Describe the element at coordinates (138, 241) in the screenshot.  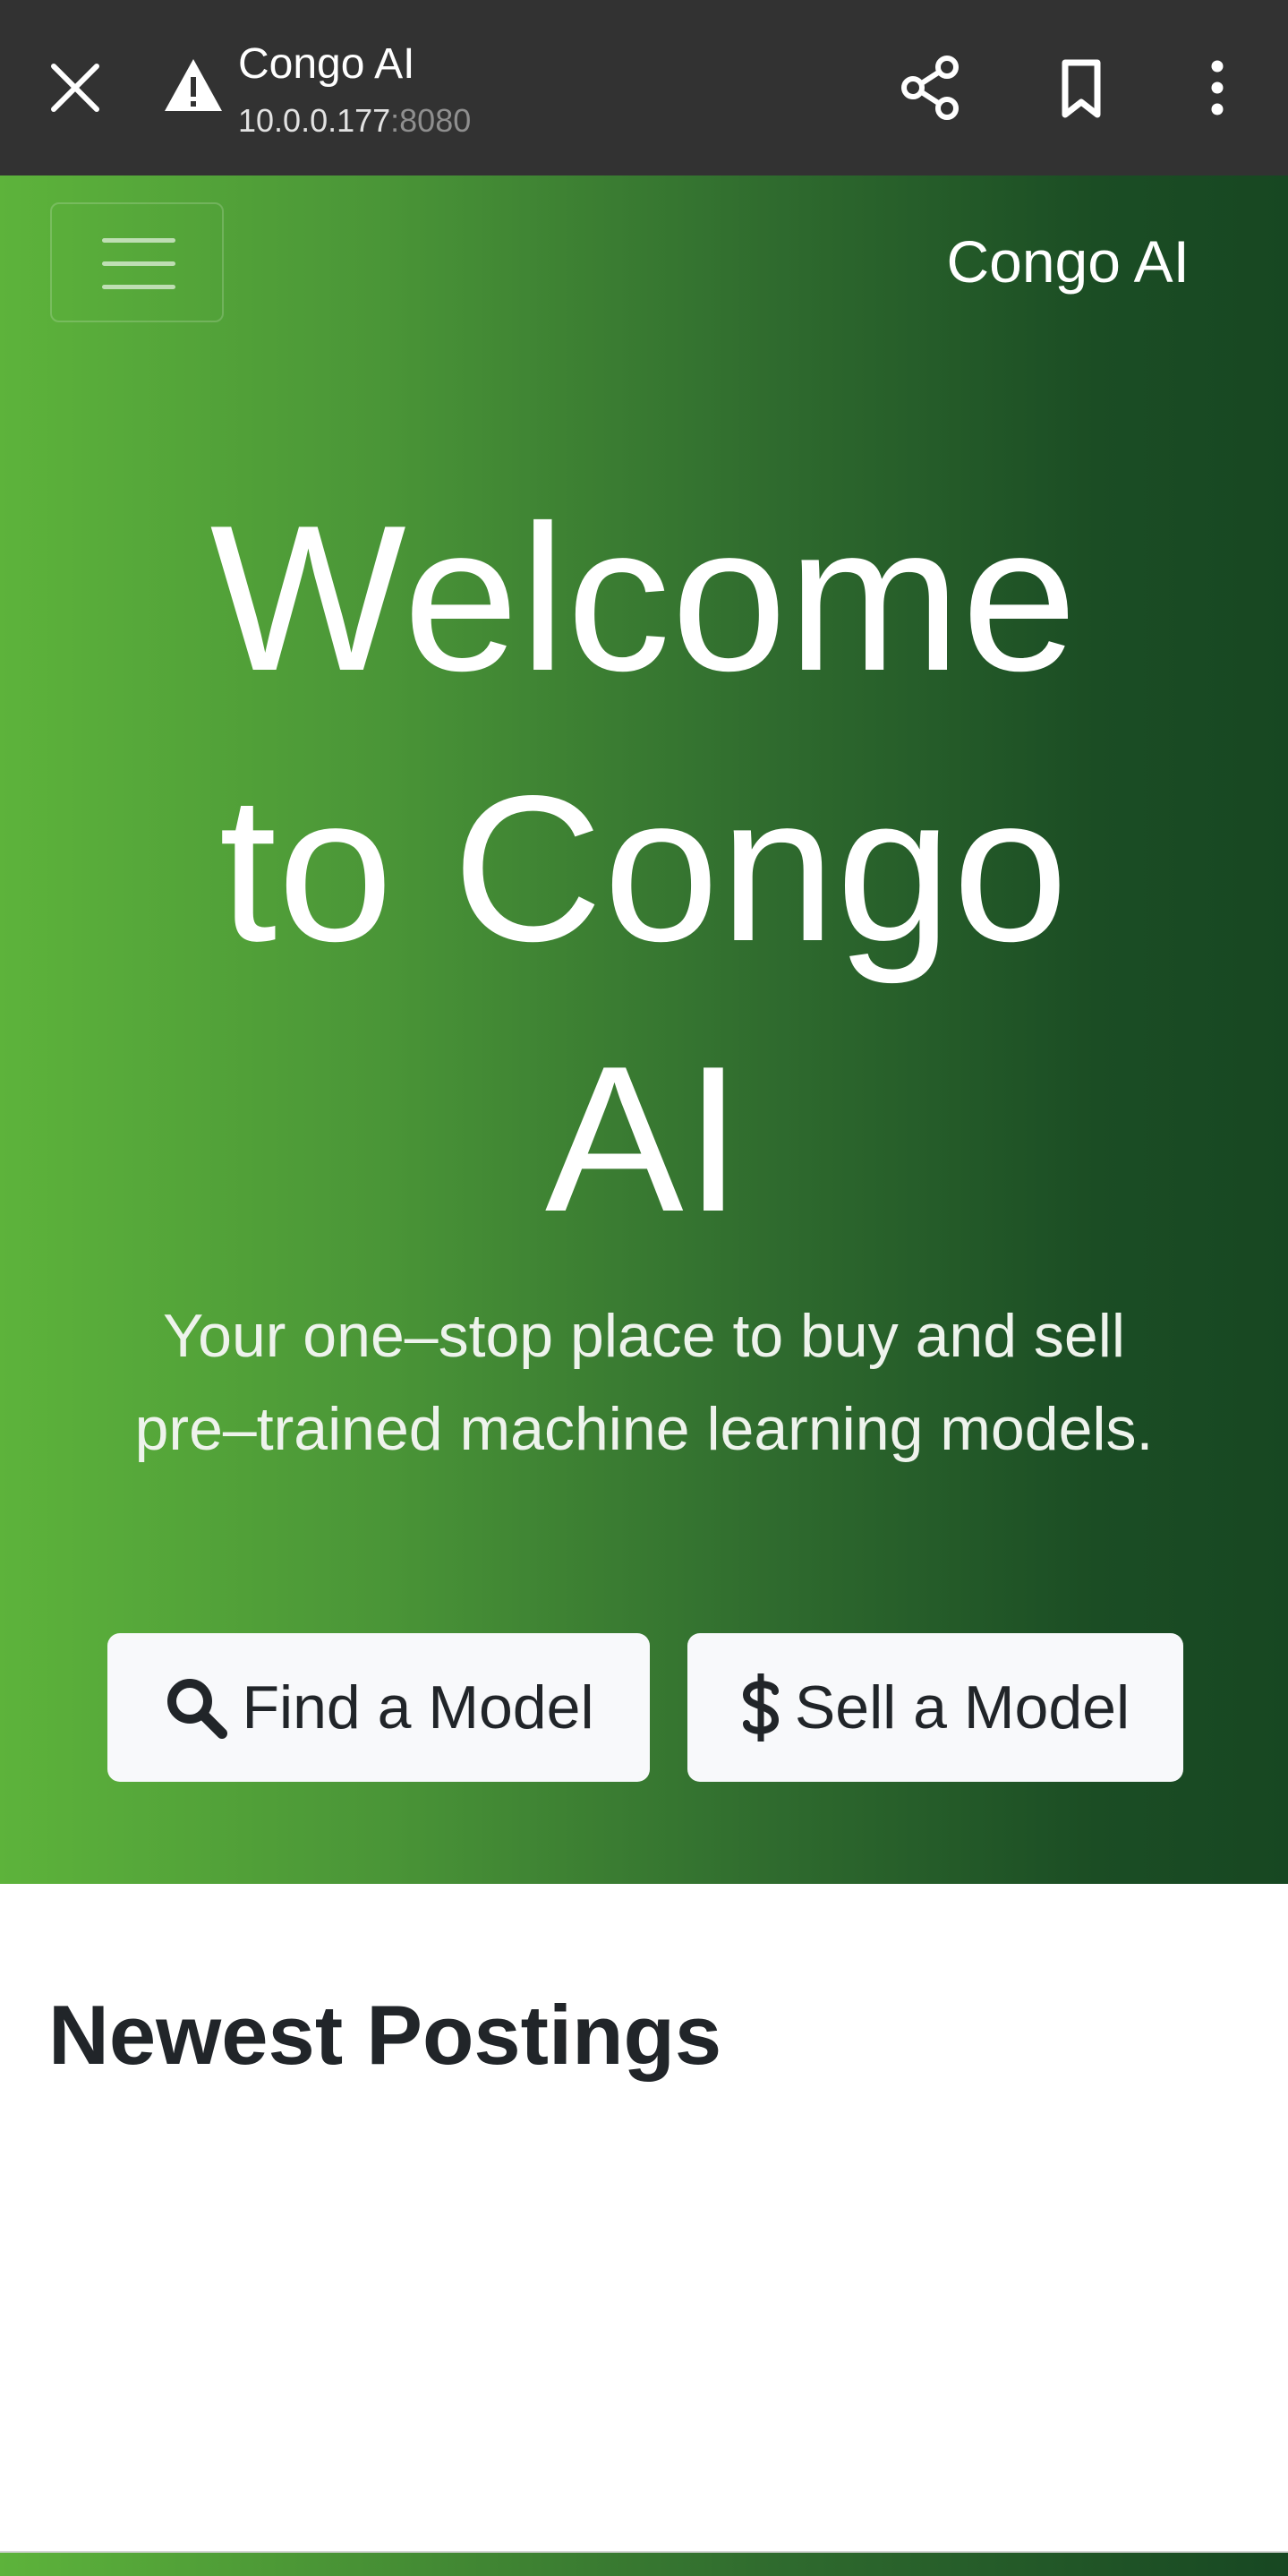
I see `hamburger-icon` at that location.